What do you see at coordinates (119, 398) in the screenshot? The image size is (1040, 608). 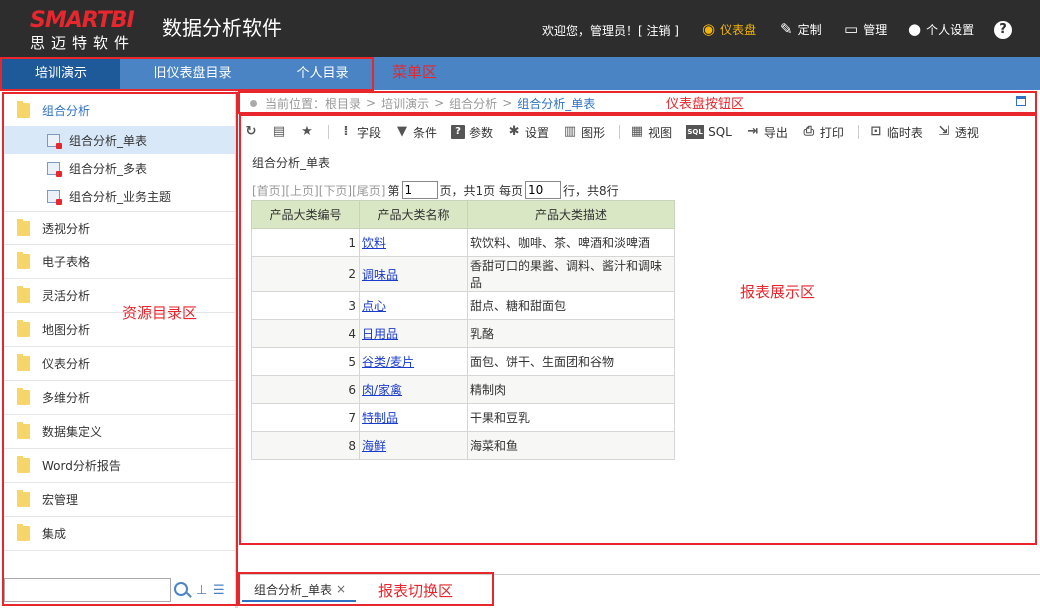 I see `sidebar-folder-olap-analysis: 多维分析` at bounding box center [119, 398].